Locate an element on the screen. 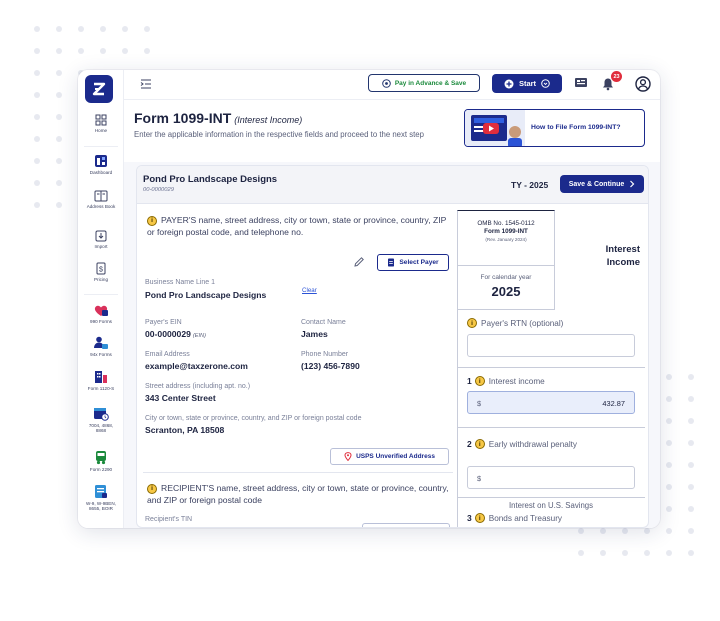 Image resolution: width=720 pixels, height=621 pixels. sidebar-item-990-forms: 990 Forms is located at coordinates (101, 314).